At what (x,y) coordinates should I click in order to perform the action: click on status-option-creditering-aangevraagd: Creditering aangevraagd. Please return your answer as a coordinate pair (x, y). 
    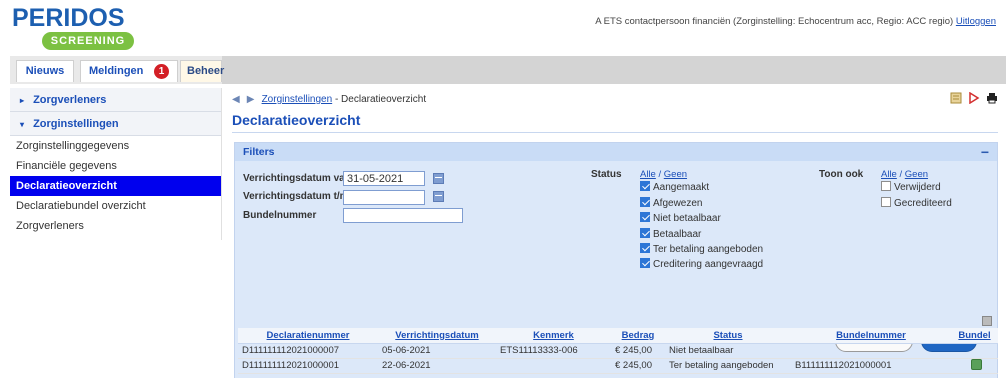
    Looking at the image, I should click on (701, 264).